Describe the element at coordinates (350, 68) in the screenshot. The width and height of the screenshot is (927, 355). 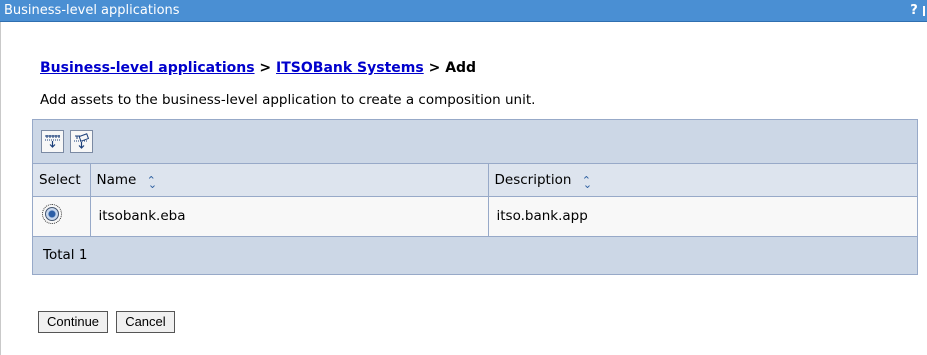
I see `breadcrumb-link-itsobank-systems: ITSOBank Systems` at that location.